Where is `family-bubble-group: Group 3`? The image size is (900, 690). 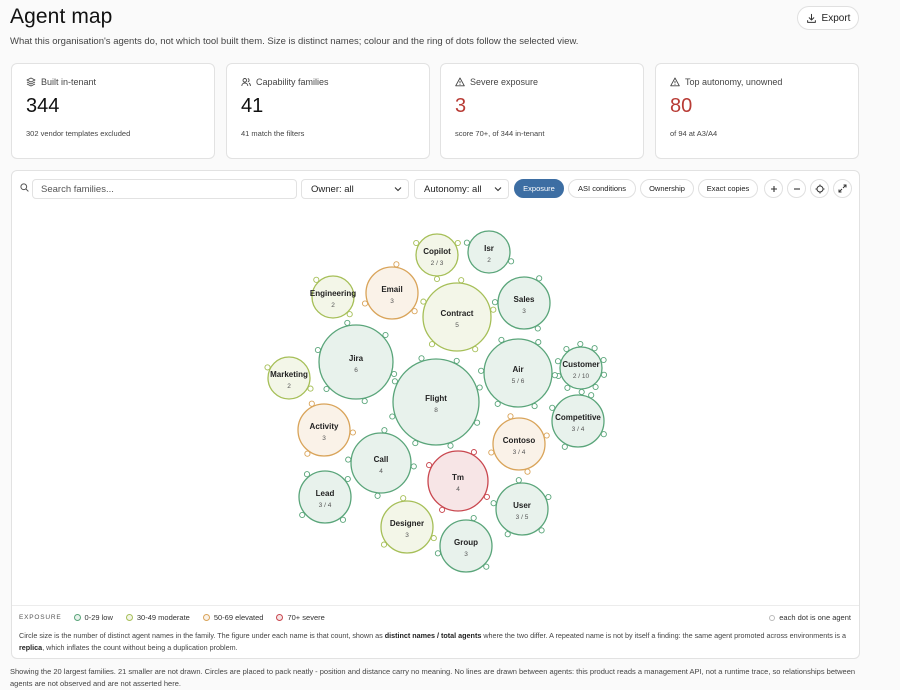 family-bubble-group: Group 3 is located at coordinates (463, 543).